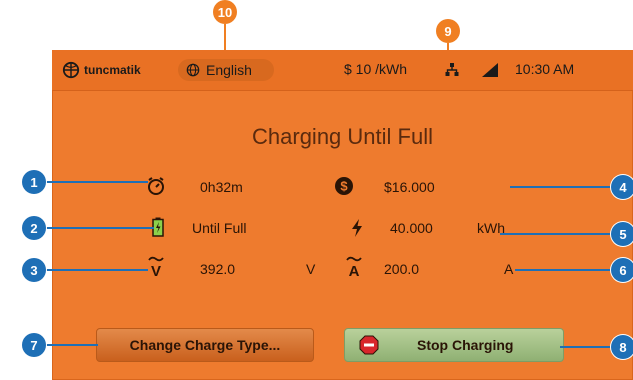 The width and height of the screenshot is (633, 380). I want to click on callout-6-line, so click(564, 270).